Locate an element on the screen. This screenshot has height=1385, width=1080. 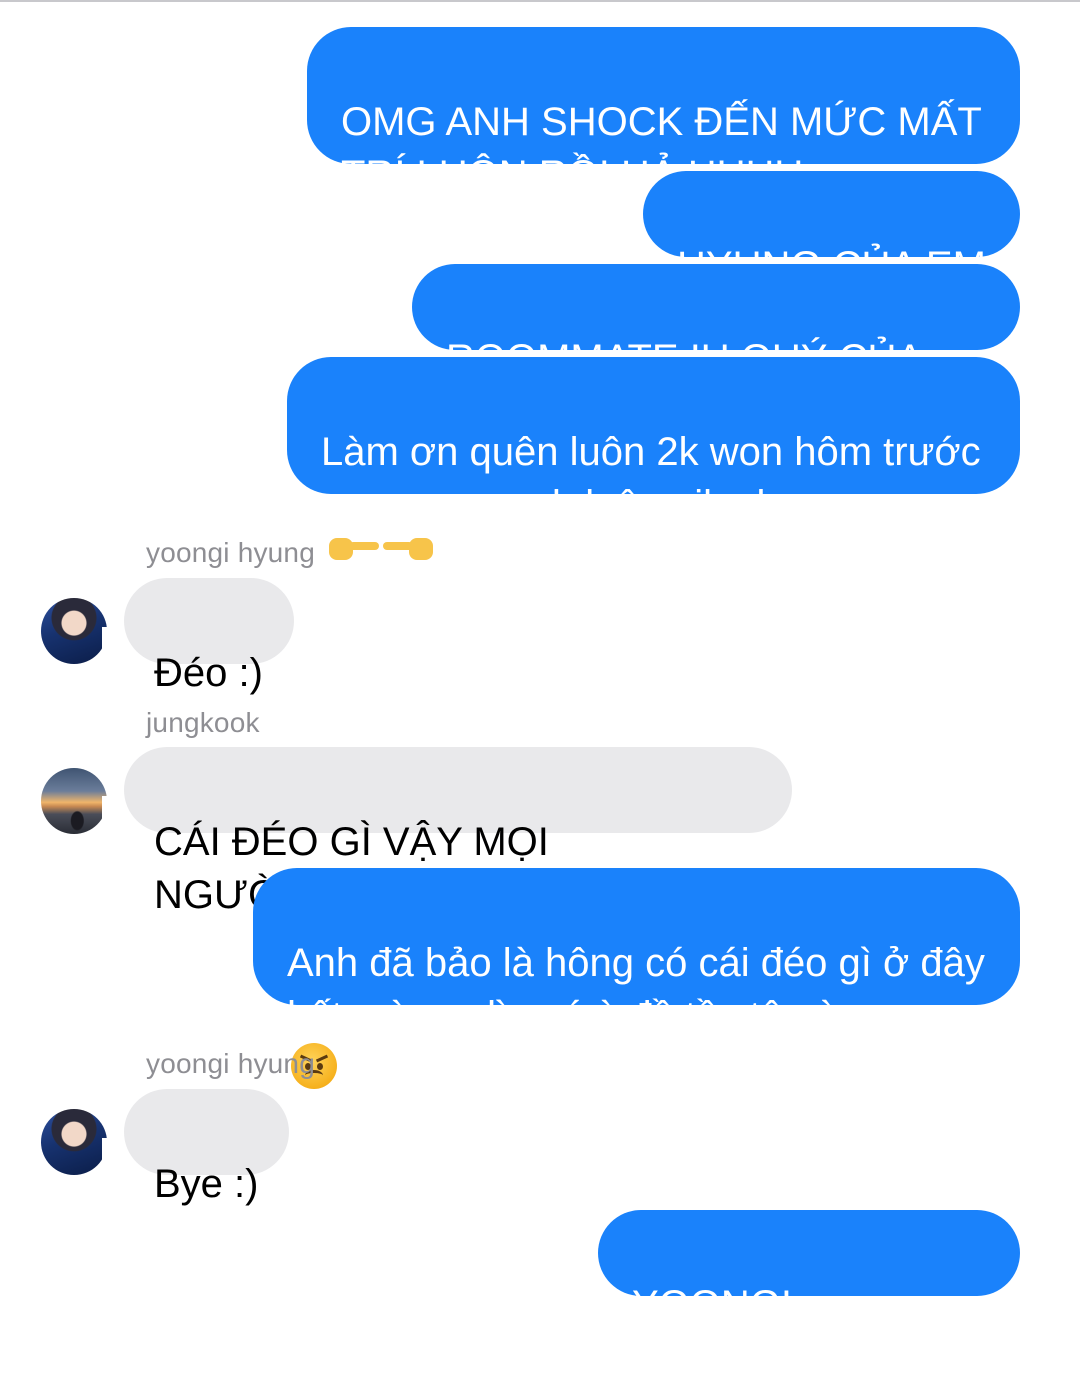
fingers-pointing-emoji is located at coordinates (381, 548).